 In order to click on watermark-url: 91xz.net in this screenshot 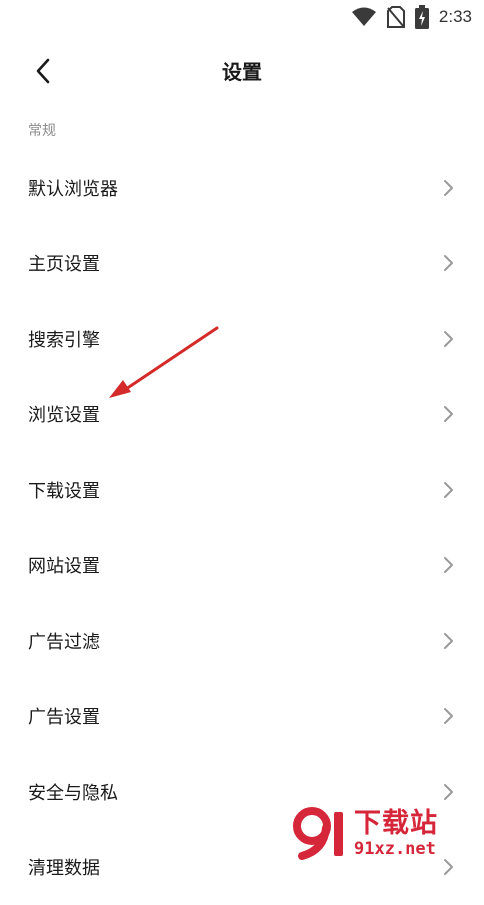, I will do `click(396, 849)`.